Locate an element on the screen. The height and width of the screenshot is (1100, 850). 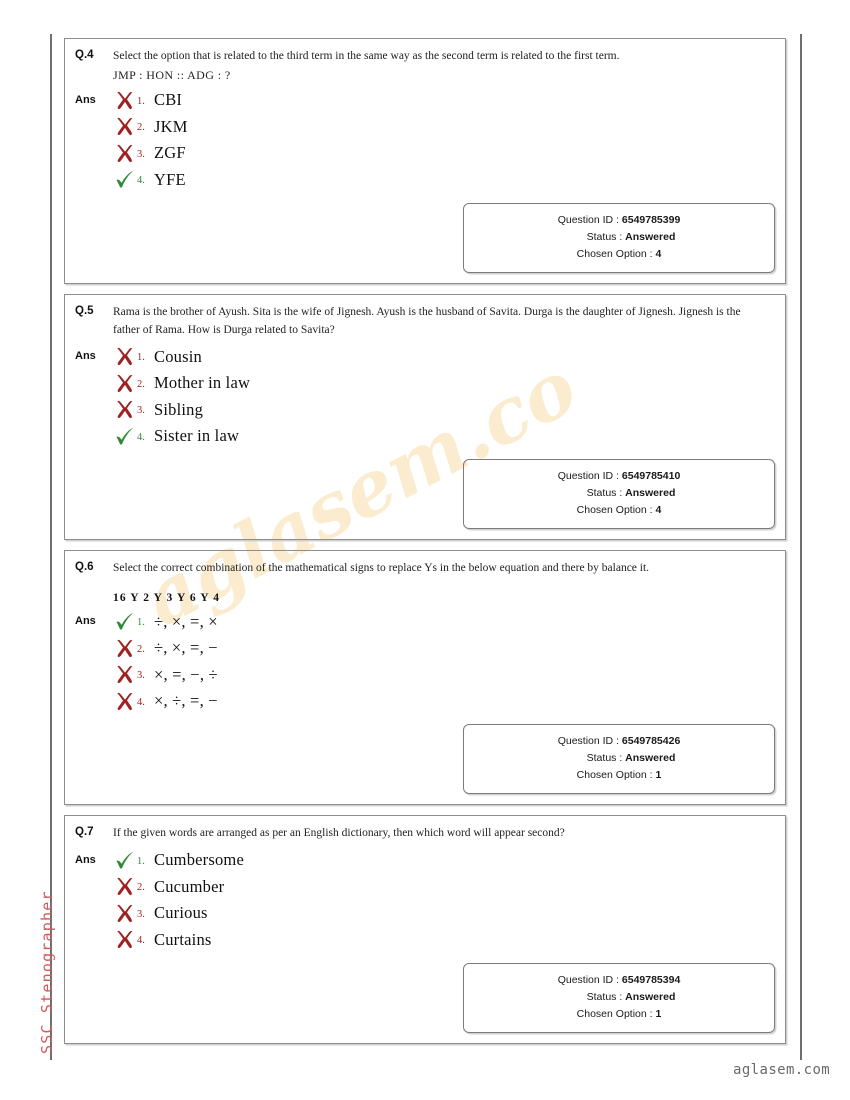
option-row: 3. ×, =, −, ÷ is located at coordinates (444, 674).